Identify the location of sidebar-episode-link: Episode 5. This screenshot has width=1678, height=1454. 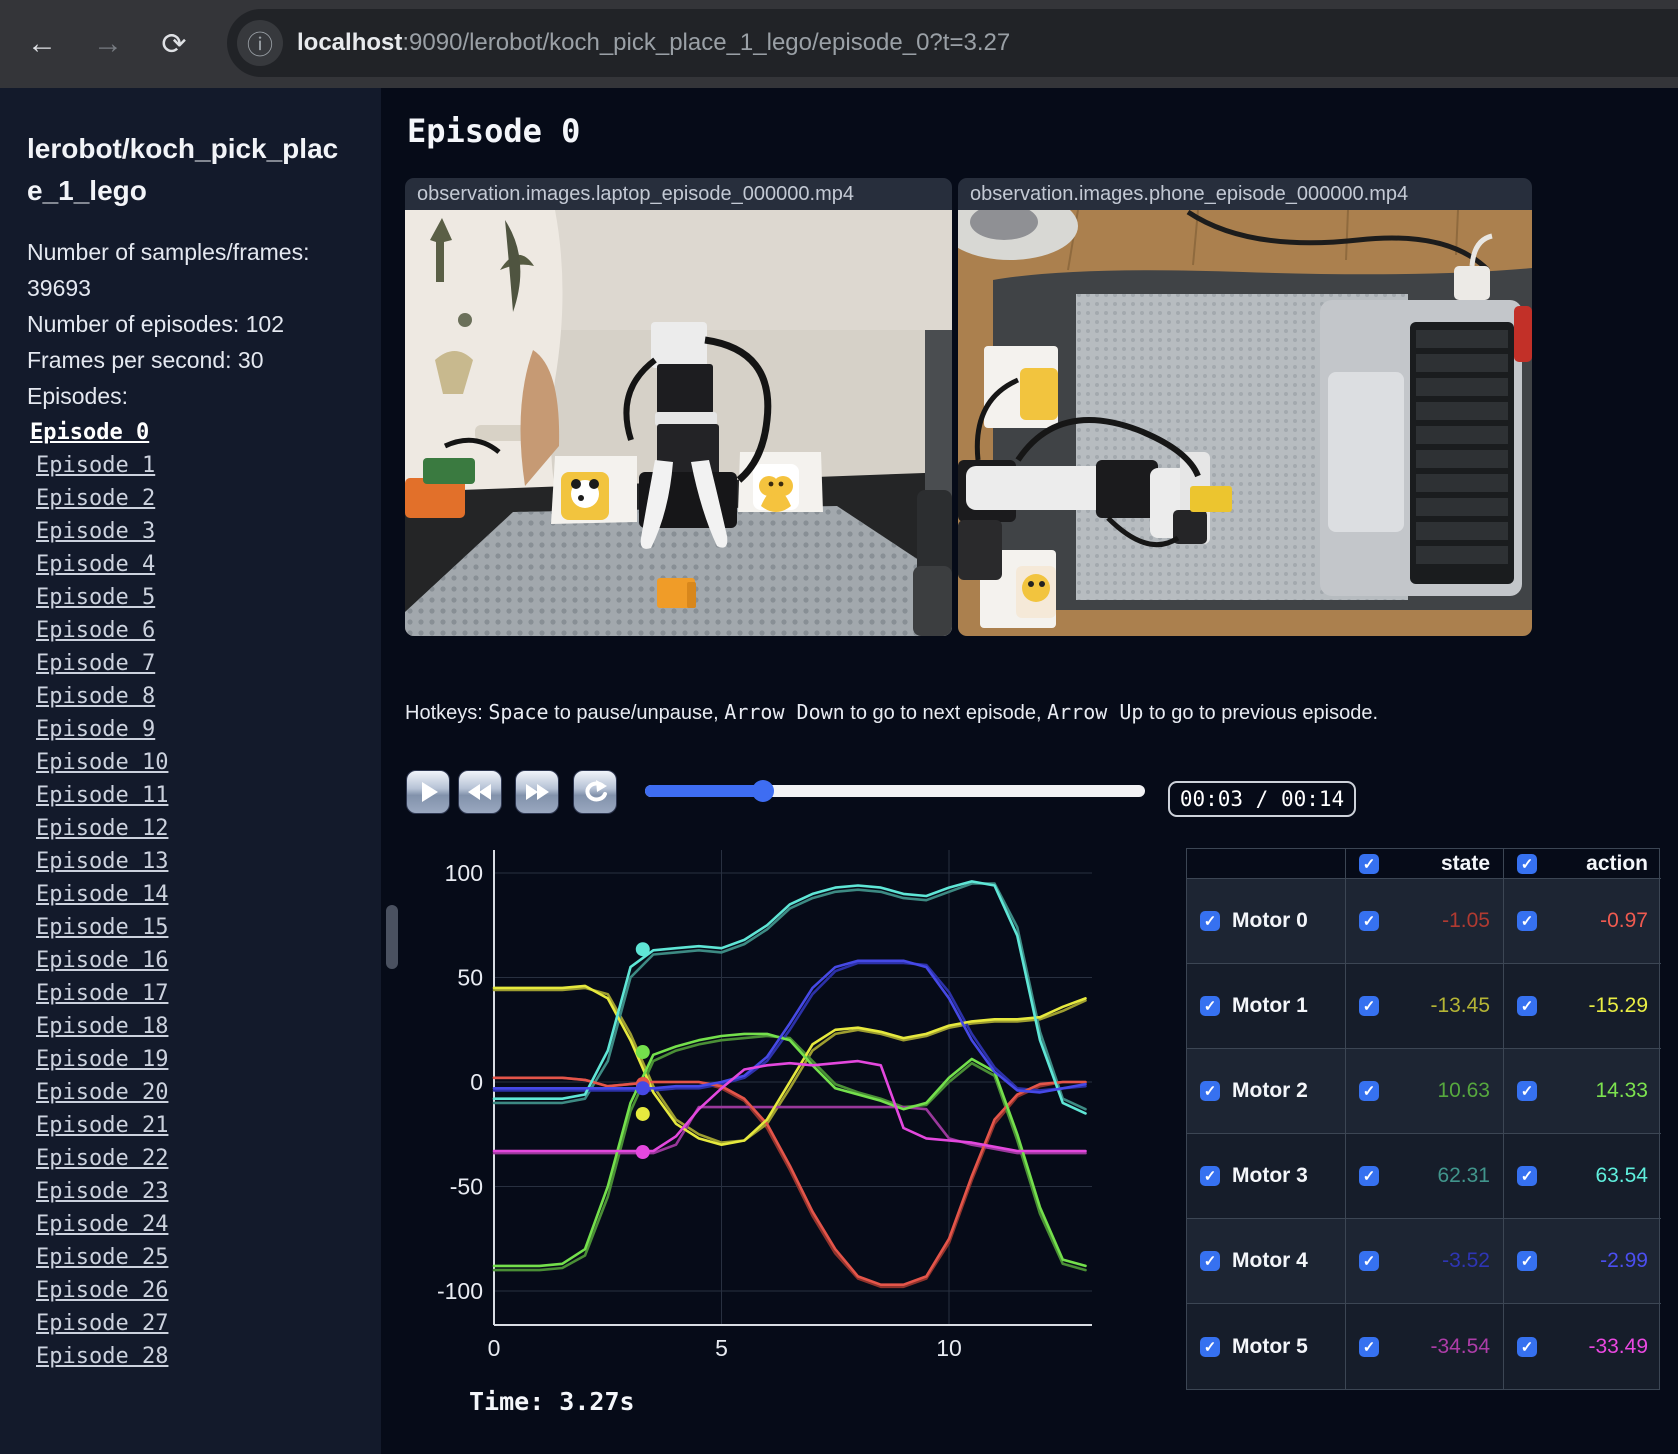
(95, 597).